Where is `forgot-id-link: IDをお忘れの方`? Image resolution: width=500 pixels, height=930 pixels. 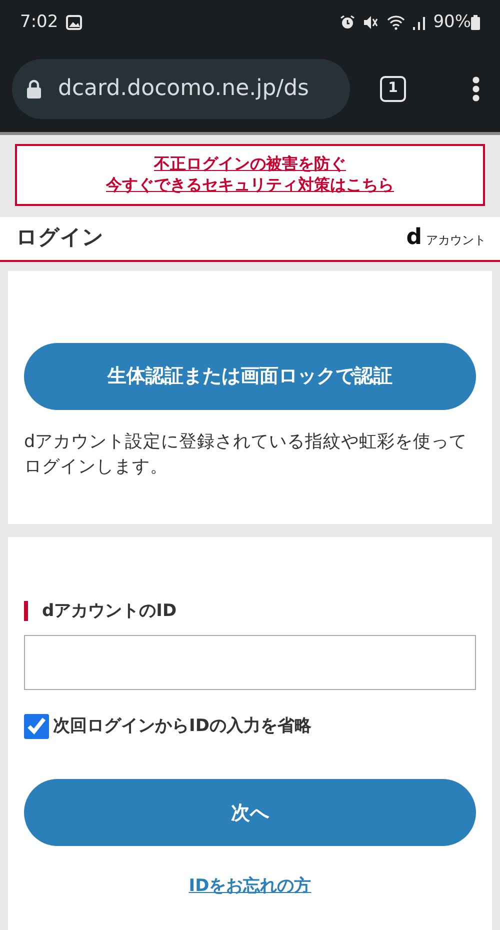 forgot-id-link: IDをお忘れの方 is located at coordinates (250, 886).